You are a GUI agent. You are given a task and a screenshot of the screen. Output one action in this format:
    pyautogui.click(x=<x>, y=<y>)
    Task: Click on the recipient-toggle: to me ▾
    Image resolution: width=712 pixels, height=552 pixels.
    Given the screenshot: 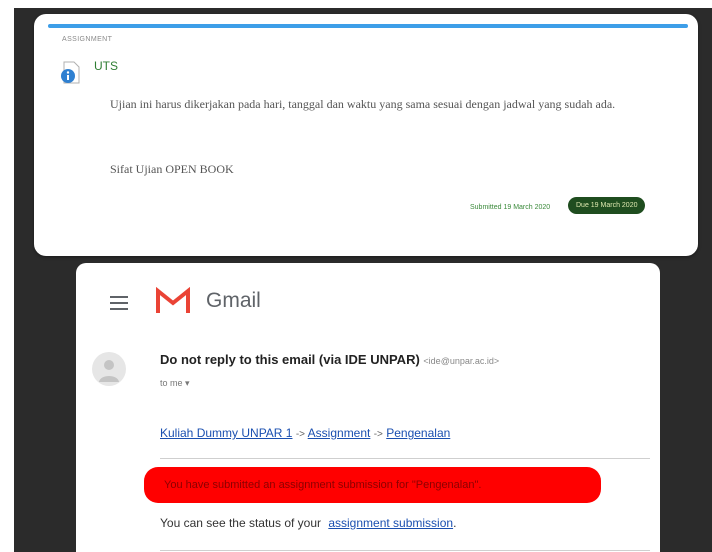 What is the action you would take?
    pyautogui.click(x=175, y=383)
    